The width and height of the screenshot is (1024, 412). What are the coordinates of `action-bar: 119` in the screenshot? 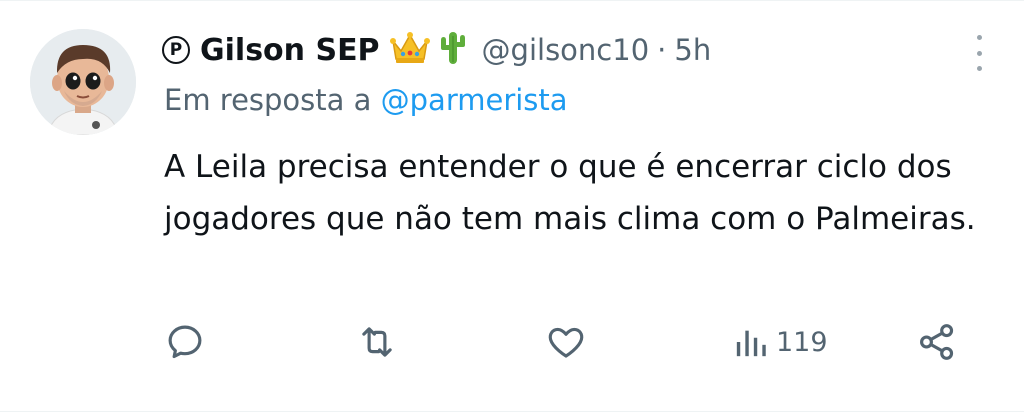 It's located at (564, 342).